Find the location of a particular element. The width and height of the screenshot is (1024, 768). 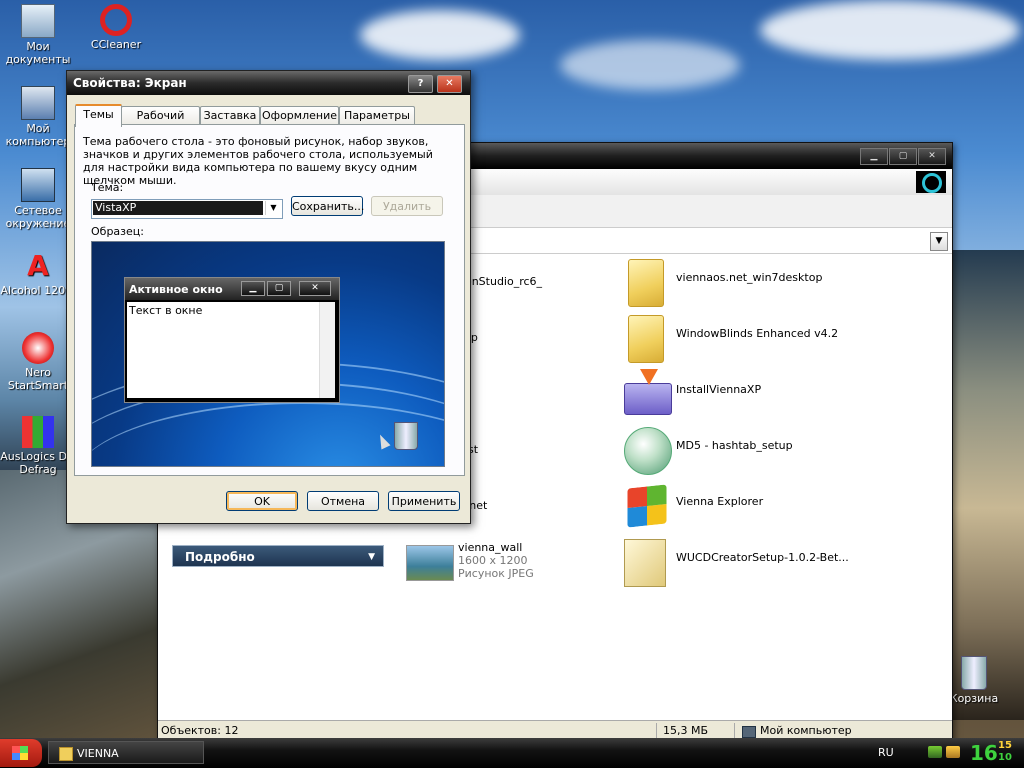

taskbar: VIENNA RU 16 15 10 is located at coordinates (512, 753).